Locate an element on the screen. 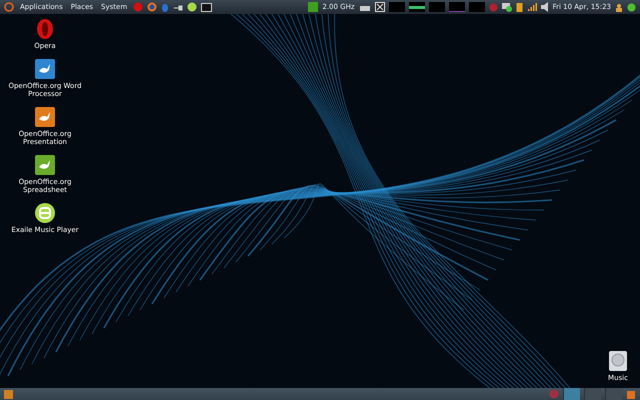 The image size is (640, 400). globe-icon is located at coordinates (152, 7).